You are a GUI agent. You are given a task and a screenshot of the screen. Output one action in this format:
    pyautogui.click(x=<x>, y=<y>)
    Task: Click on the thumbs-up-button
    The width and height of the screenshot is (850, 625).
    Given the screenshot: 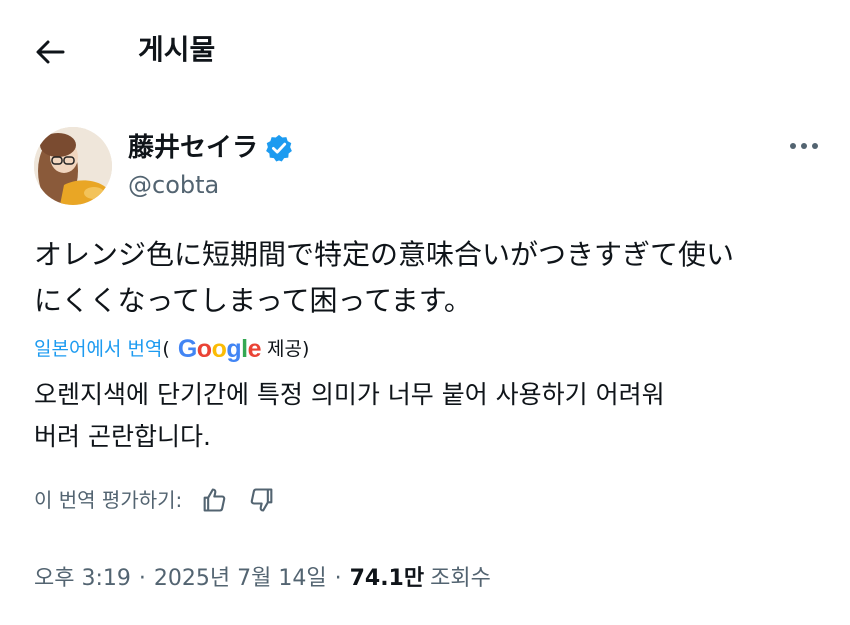 What is the action you would take?
    pyautogui.click(x=214, y=500)
    